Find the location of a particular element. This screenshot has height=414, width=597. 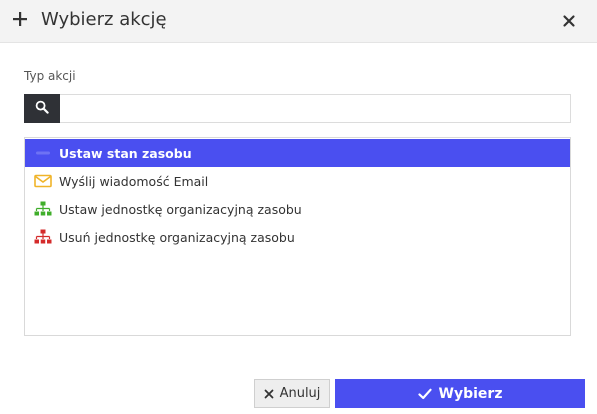

check-icon is located at coordinates (424, 393).